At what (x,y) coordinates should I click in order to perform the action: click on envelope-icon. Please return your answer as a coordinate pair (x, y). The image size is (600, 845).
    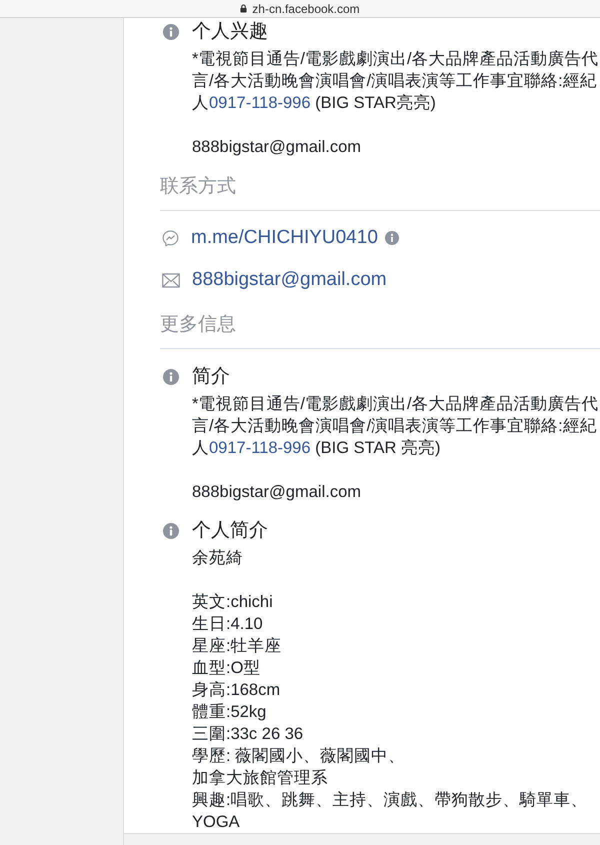
    Looking at the image, I should click on (171, 280).